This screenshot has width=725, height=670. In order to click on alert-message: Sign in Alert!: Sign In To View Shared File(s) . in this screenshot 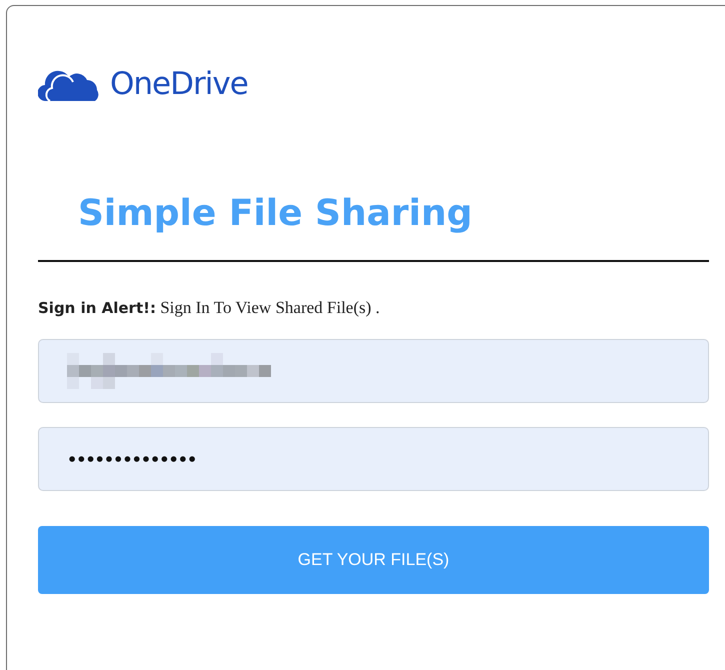, I will do `click(209, 308)`.